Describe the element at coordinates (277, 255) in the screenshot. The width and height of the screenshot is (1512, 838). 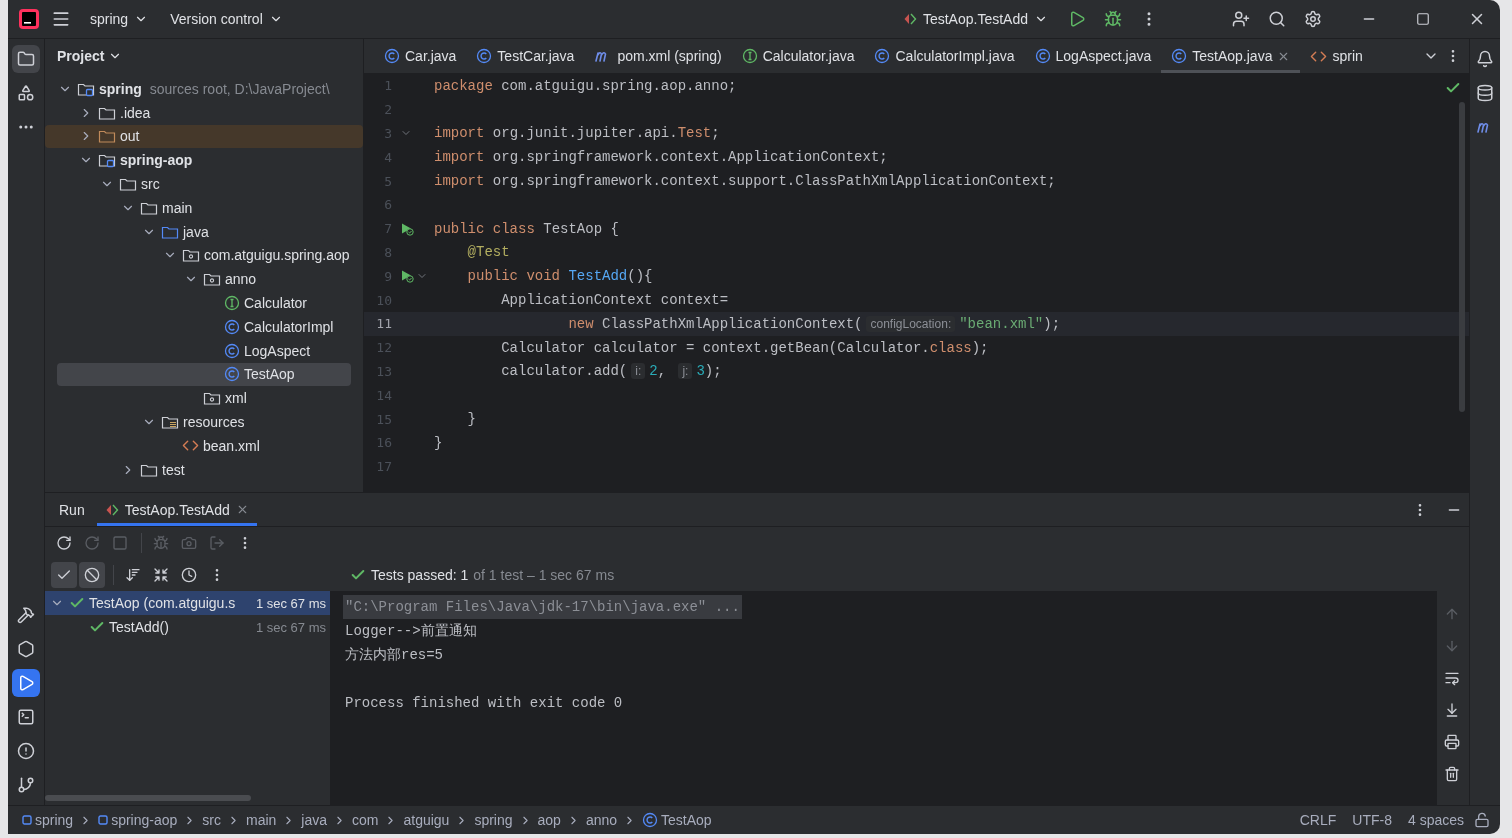
I see `tree-item-label: com.atguigu.spring.aop` at that location.